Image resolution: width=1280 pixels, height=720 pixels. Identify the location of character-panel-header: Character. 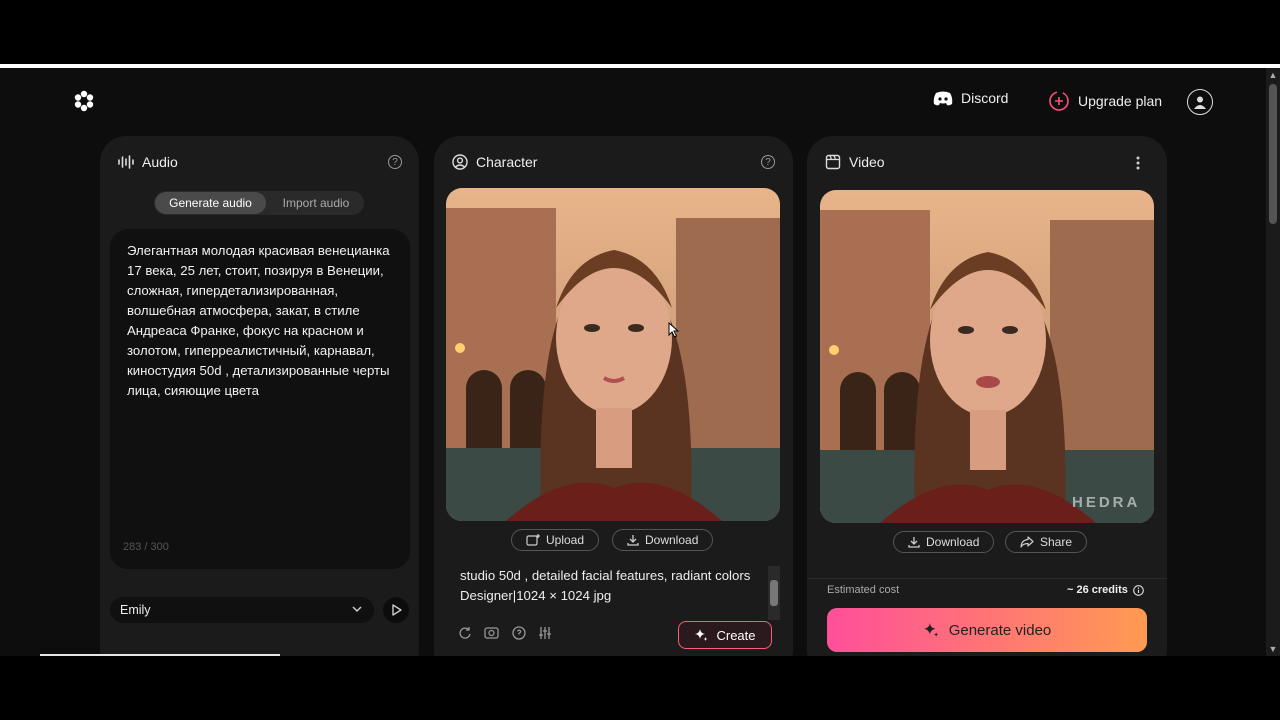
(494, 162).